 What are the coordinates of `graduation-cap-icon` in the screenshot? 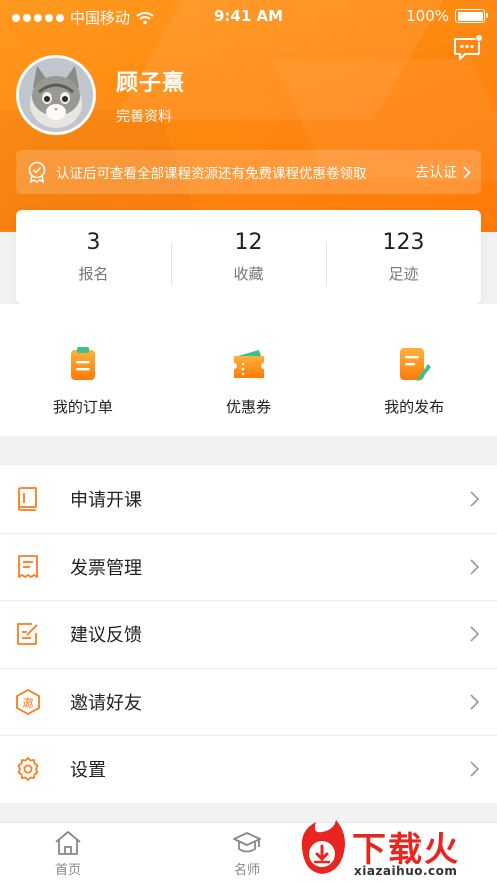 It's located at (247, 842).